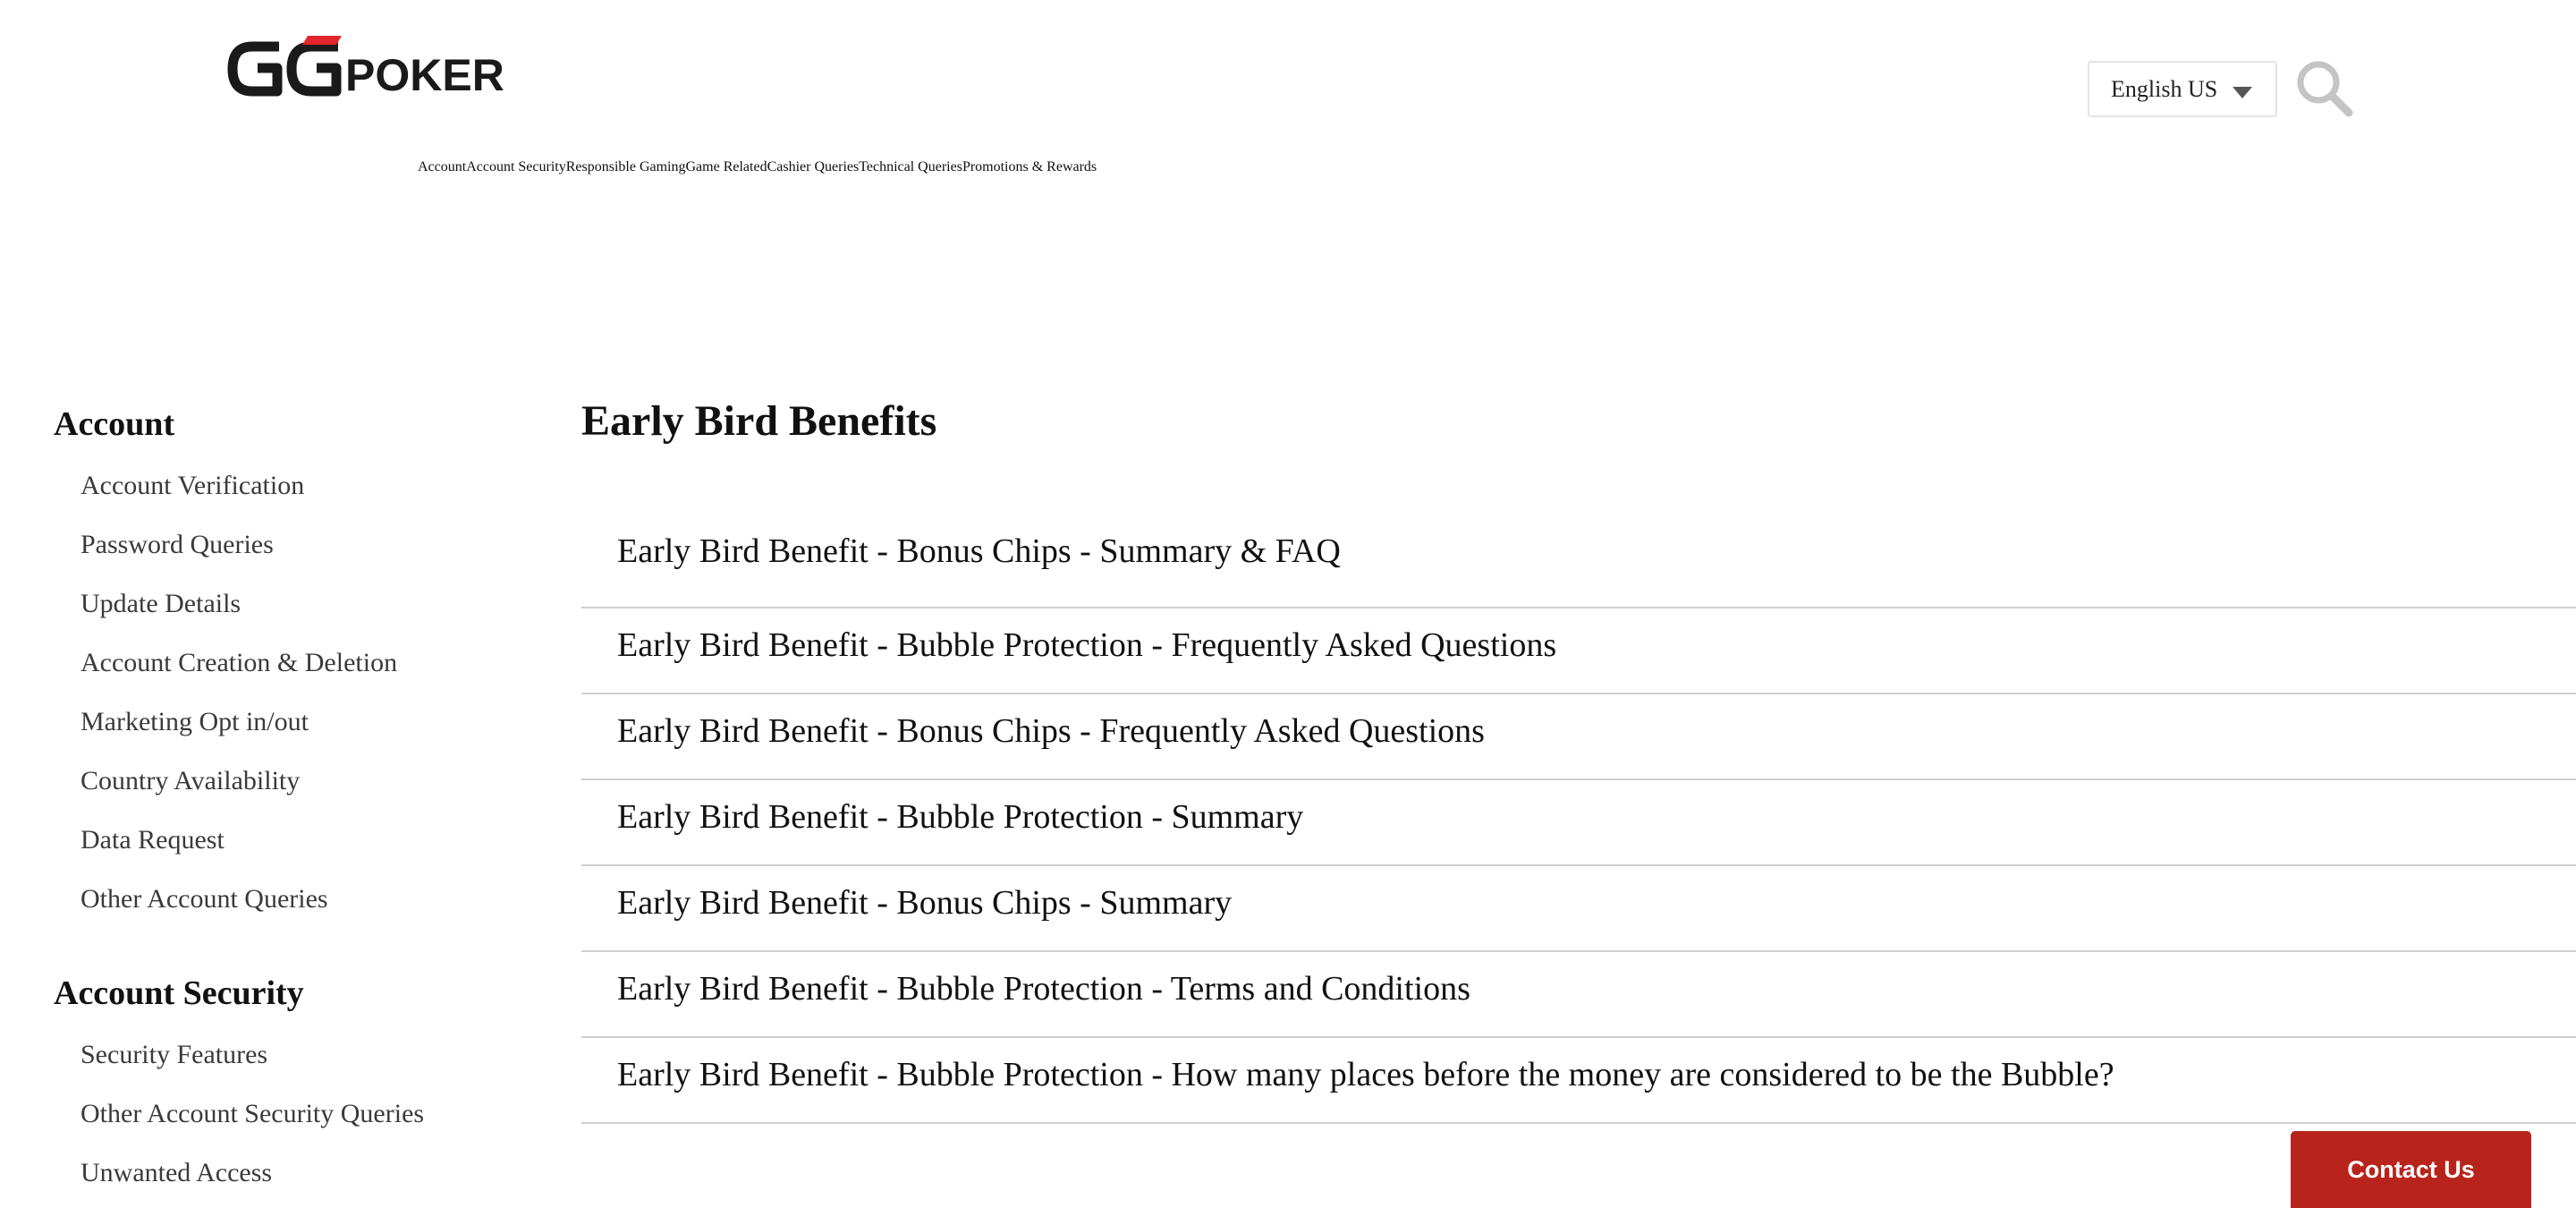 Image resolution: width=2576 pixels, height=1208 pixels. What do you see at coordinates (284, 66) in the screenshot?
I see `gg-logo-mark` at bounding box center [284, 66].